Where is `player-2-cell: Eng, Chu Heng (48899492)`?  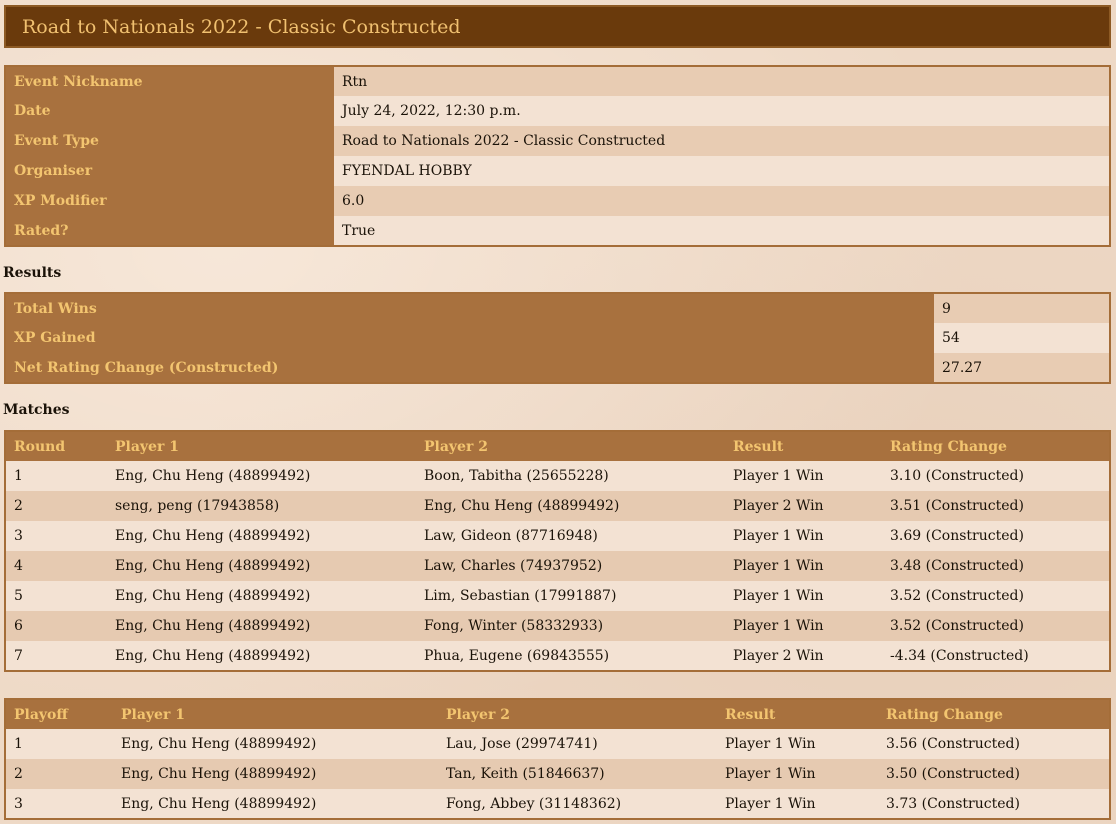 player-2-cell: Eng, Chu Heng (48899492) is located at coordinates (570, 506).